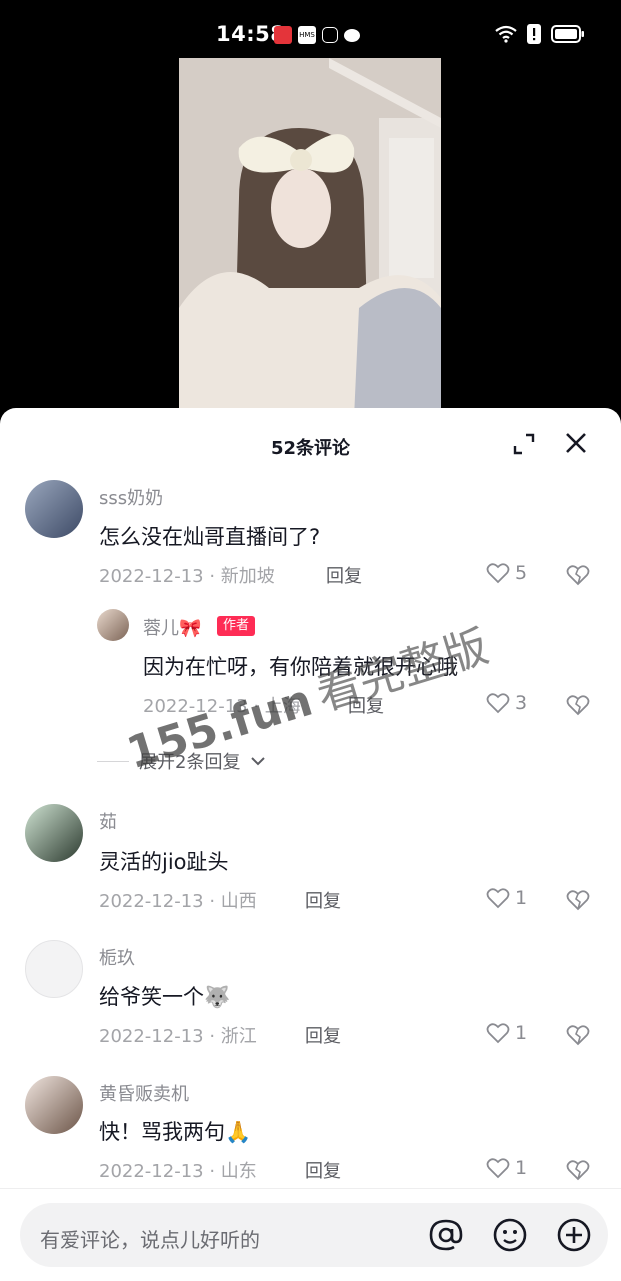 The height and width of the screenshot is (1281, 621). What do you see at coordinates (352, 35) in the screenshot?
I see `message-icon` at bounding box center [352, 35].